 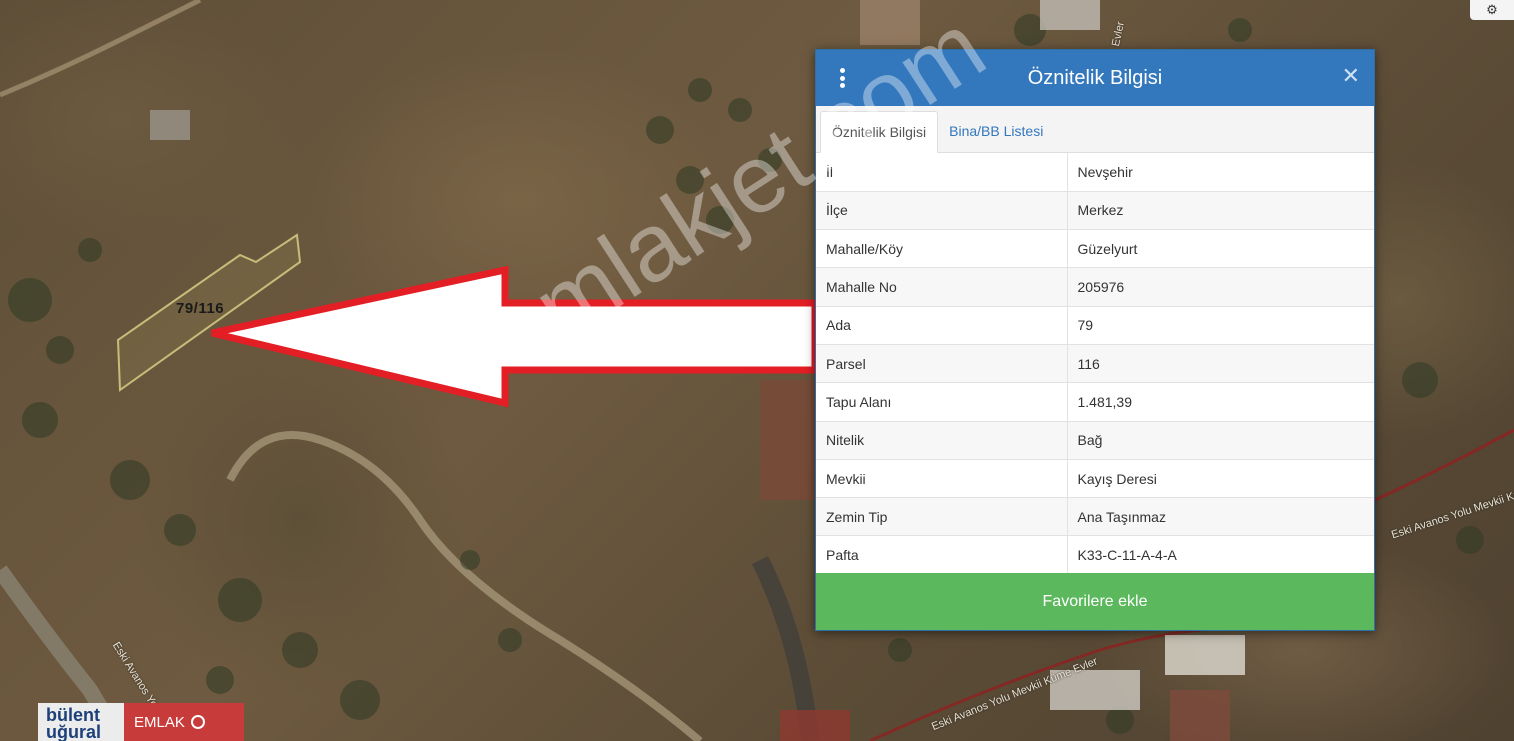 What do you see at coordinates (1095, 129) in the screenshot?
I see `dialog-tabs: Öznitelik Bilgisi Bina/BB Listesi` at bounding box center [1095, 129].